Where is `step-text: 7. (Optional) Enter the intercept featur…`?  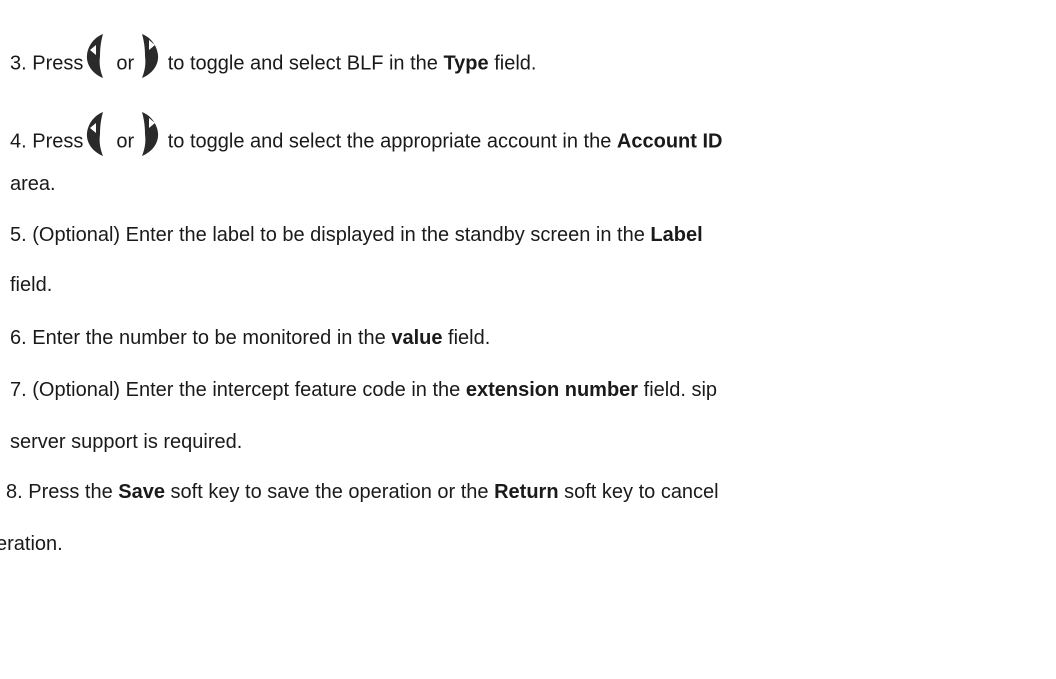
step-text: 7. (Optional) Enter the intercept featur… is located at coordinates (238, 390).